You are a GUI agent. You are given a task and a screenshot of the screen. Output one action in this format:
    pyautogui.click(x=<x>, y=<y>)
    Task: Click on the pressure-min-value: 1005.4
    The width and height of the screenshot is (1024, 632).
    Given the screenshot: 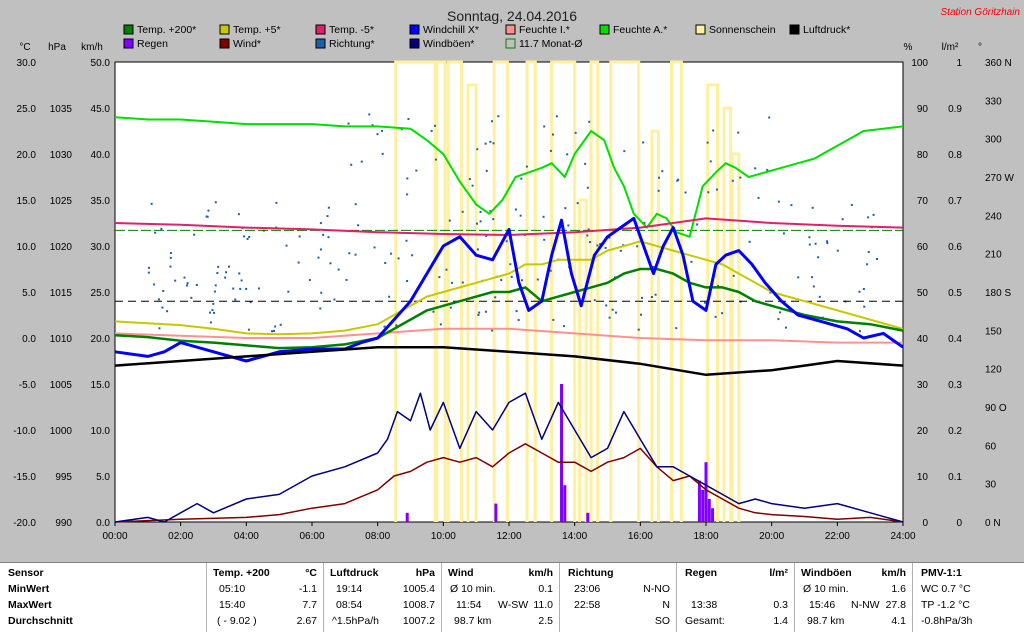 What is the action you would take?
    pyautogui.click(x=418, y=589)
    